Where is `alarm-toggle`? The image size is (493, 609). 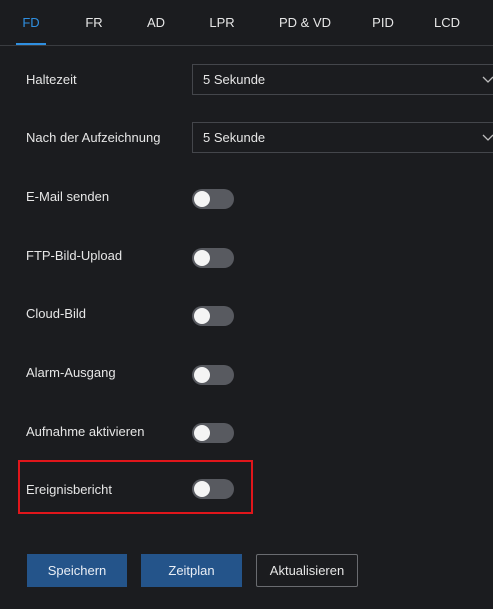
alarm-toggle is located at coordinates (213, 375).